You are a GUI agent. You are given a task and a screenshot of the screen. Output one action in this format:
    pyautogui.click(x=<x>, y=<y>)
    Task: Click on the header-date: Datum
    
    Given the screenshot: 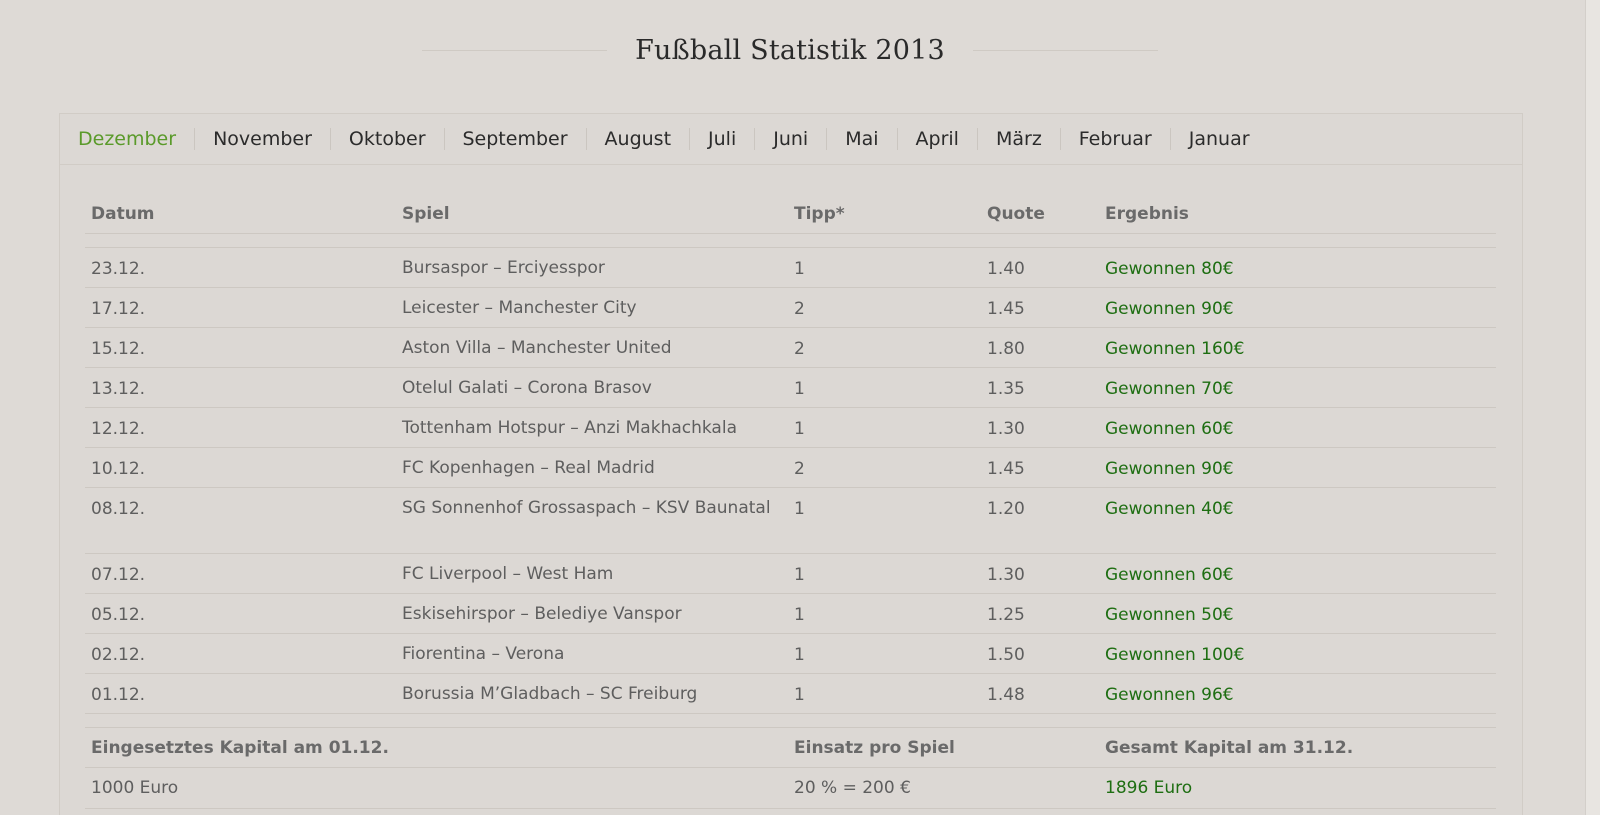 What is the action you would take?
    pyautogui.click(x=123, y=213)
    